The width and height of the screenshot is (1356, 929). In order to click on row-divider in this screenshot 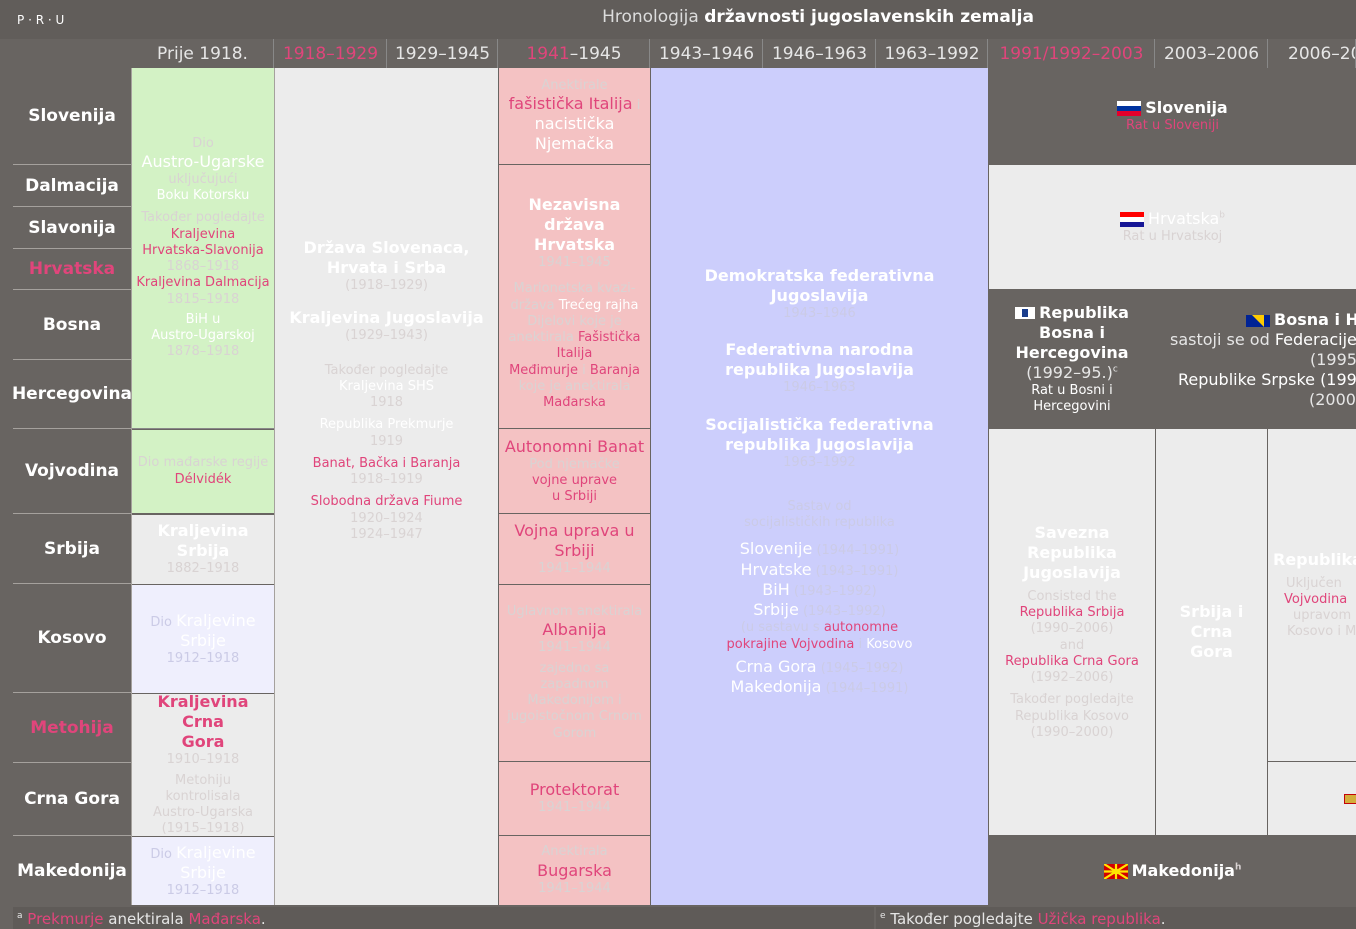, I will do `click(131, 486)`.